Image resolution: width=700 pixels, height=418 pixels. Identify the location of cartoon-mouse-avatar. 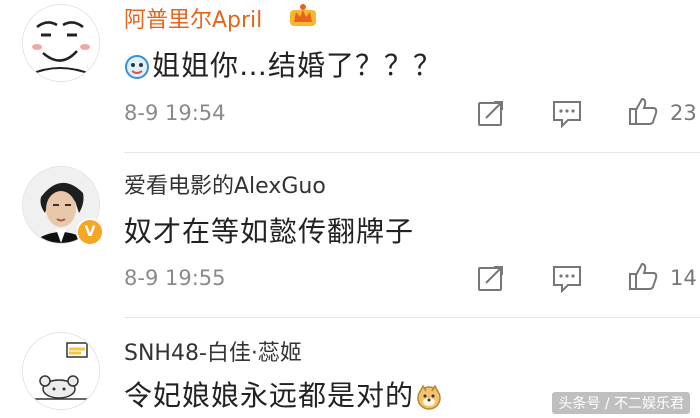
(61, 371).